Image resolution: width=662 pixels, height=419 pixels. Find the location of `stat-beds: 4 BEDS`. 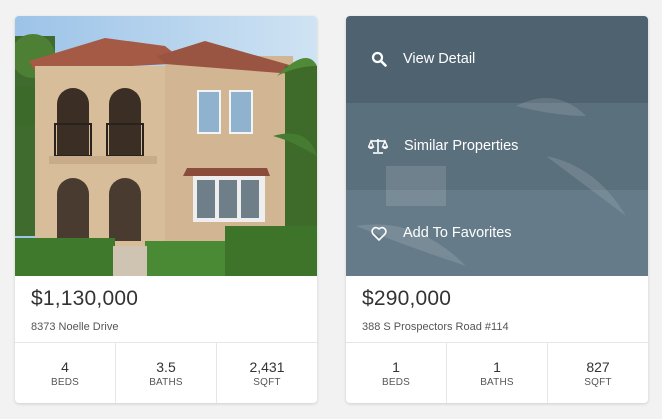

stat-beds: 4 BEDS is located at coordinates (65, 373).